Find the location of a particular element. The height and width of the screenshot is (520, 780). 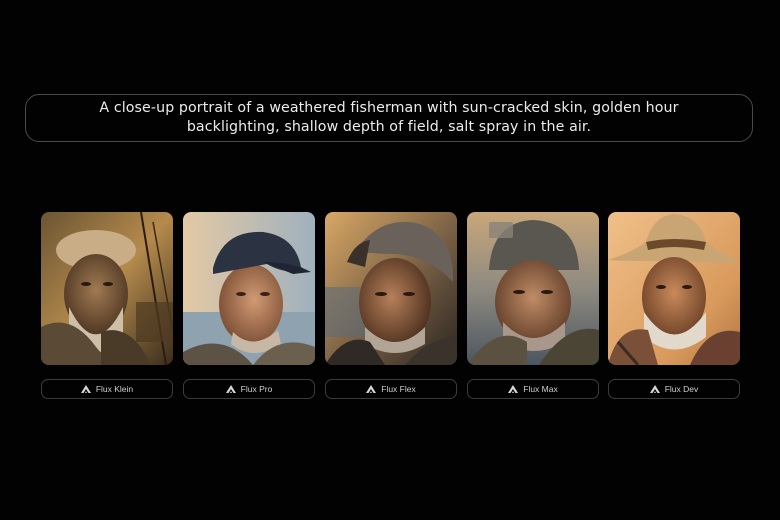

model-card-flux-flex: Flux Flex is located at coordinates (391, 306).